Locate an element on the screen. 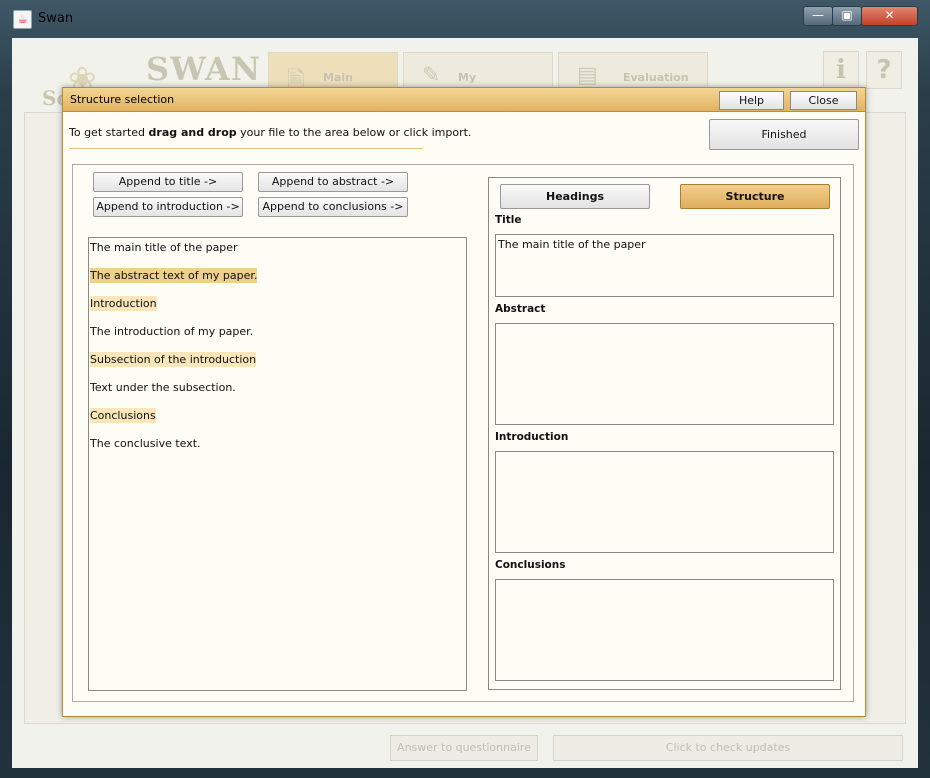 The height and width of the screenshot is (778, 930). tab-main-label: Main is located at coordinates (338, 77).